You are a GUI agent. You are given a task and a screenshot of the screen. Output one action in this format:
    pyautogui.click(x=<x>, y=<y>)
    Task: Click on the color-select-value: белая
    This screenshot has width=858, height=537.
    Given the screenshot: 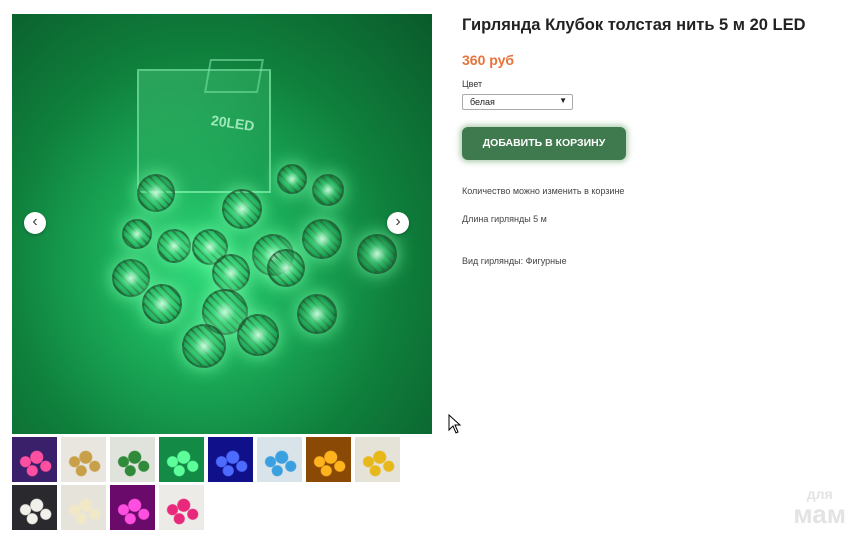 What is the action you would take?
    pyautogui.click(x=482, y=102)
    